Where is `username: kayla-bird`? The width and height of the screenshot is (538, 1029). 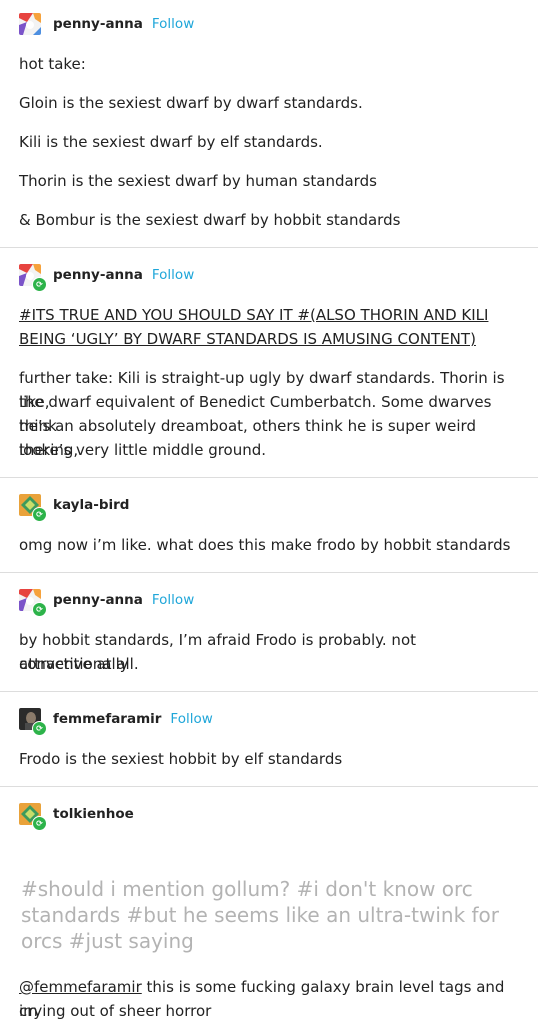 username: kayla-bird is located at coordinates (91, 505).